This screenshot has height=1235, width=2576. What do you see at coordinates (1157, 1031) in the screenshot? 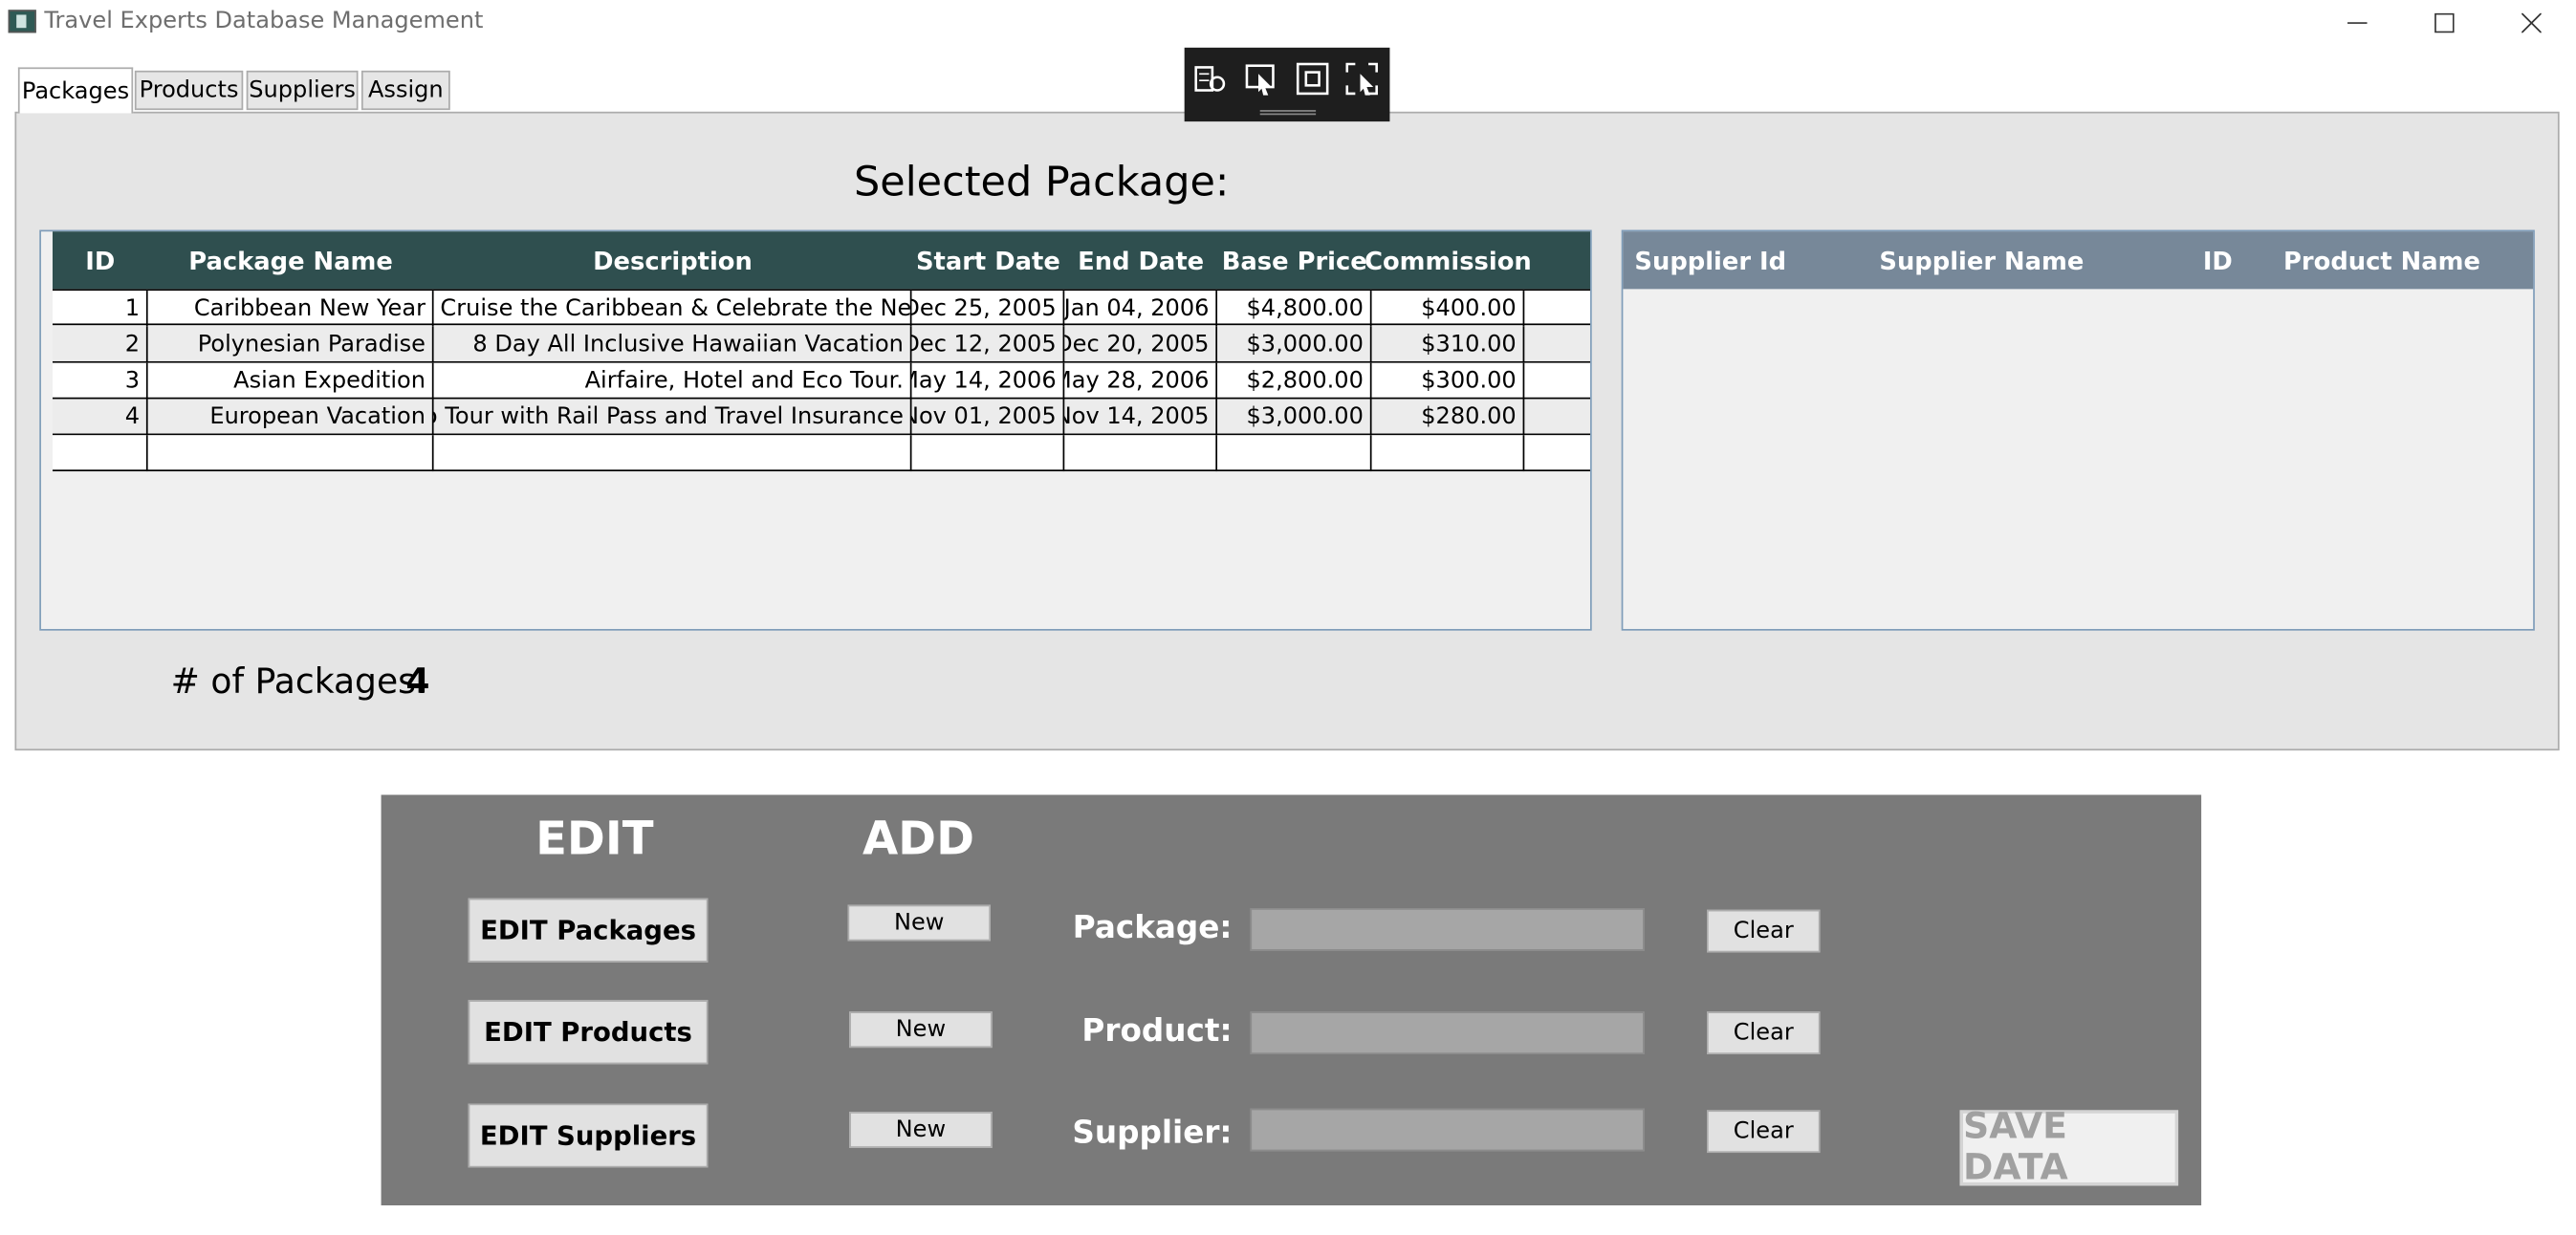
I see `product-field-label: Product:` at bounding box center [1157, 1031].